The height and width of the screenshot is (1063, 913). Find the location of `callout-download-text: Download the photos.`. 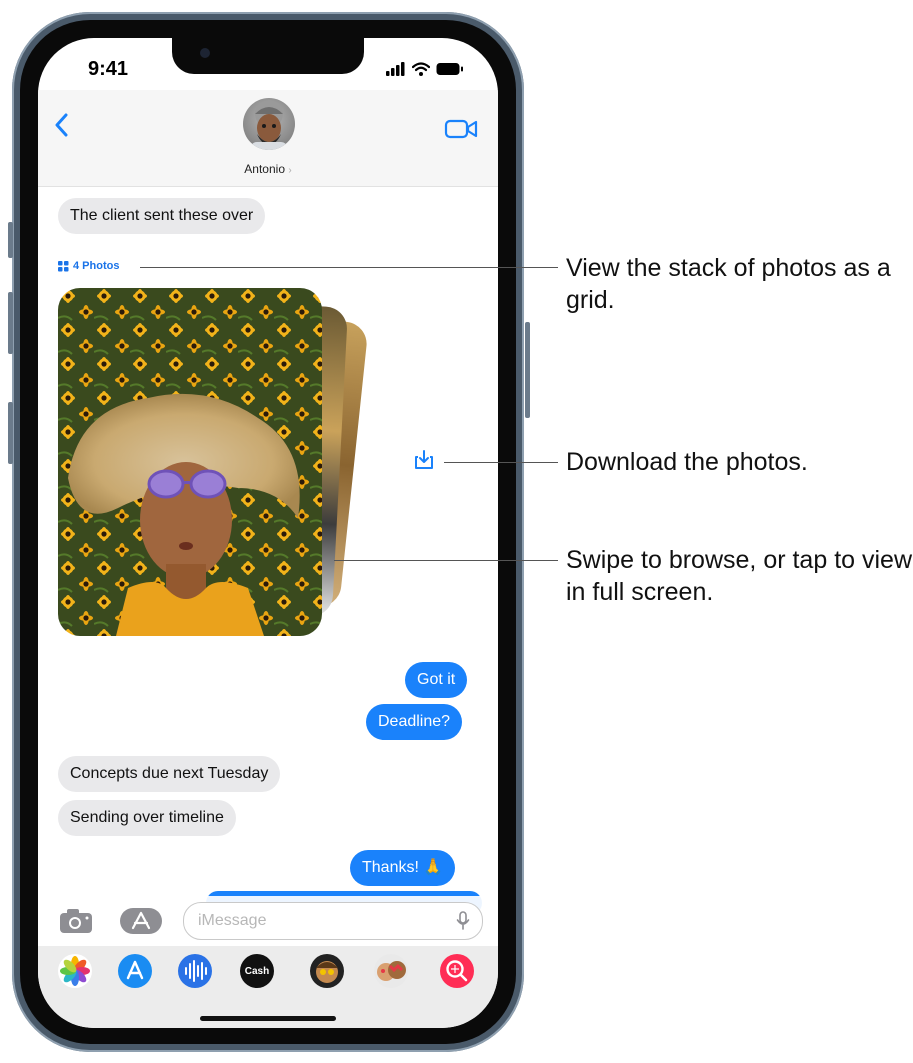

callout-download-text: Download the photos. is located at coordinates (687, 462).